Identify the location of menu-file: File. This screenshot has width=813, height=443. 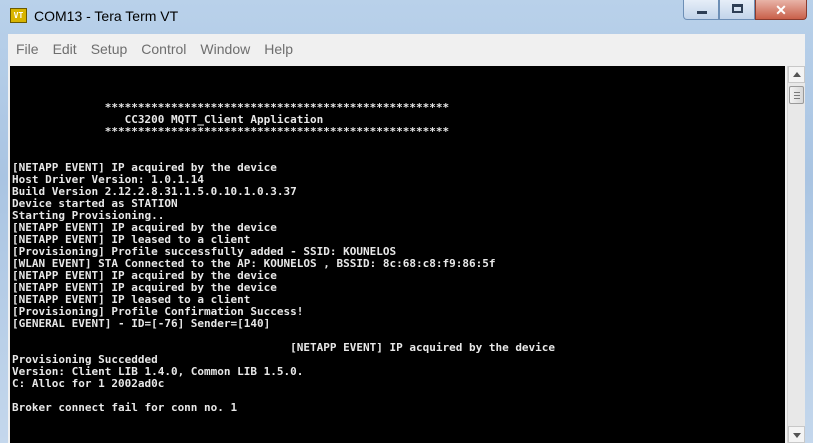
(27, 49).